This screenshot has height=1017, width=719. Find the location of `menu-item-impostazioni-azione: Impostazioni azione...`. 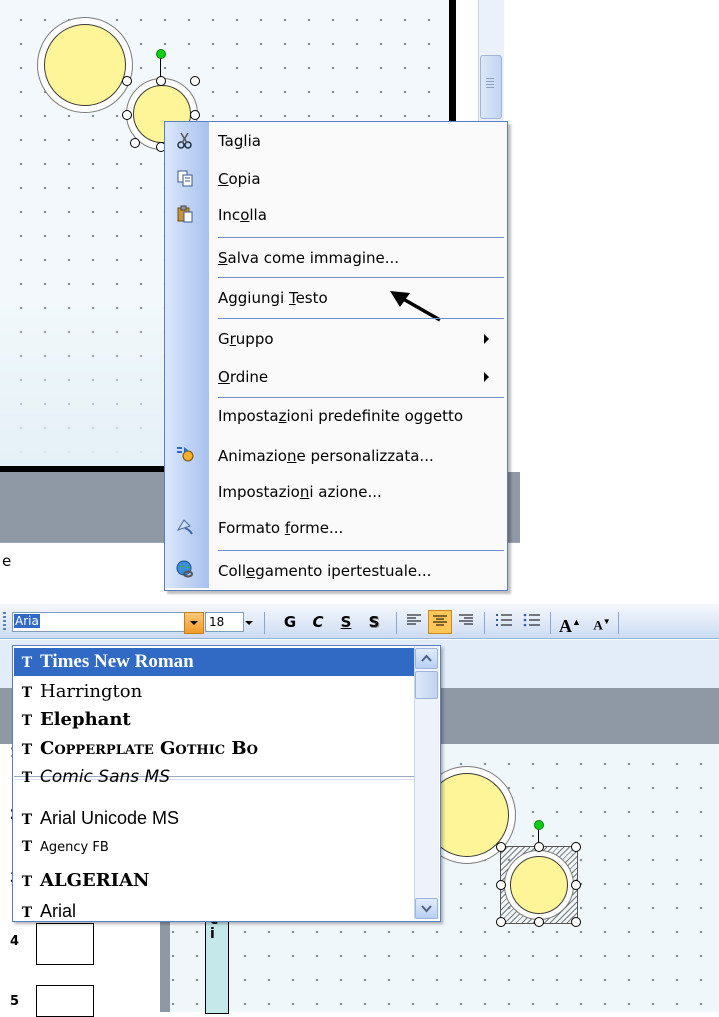

menu-item-impostazioni-azione: Impostazioni azione... is located at coordinates (300, 492).